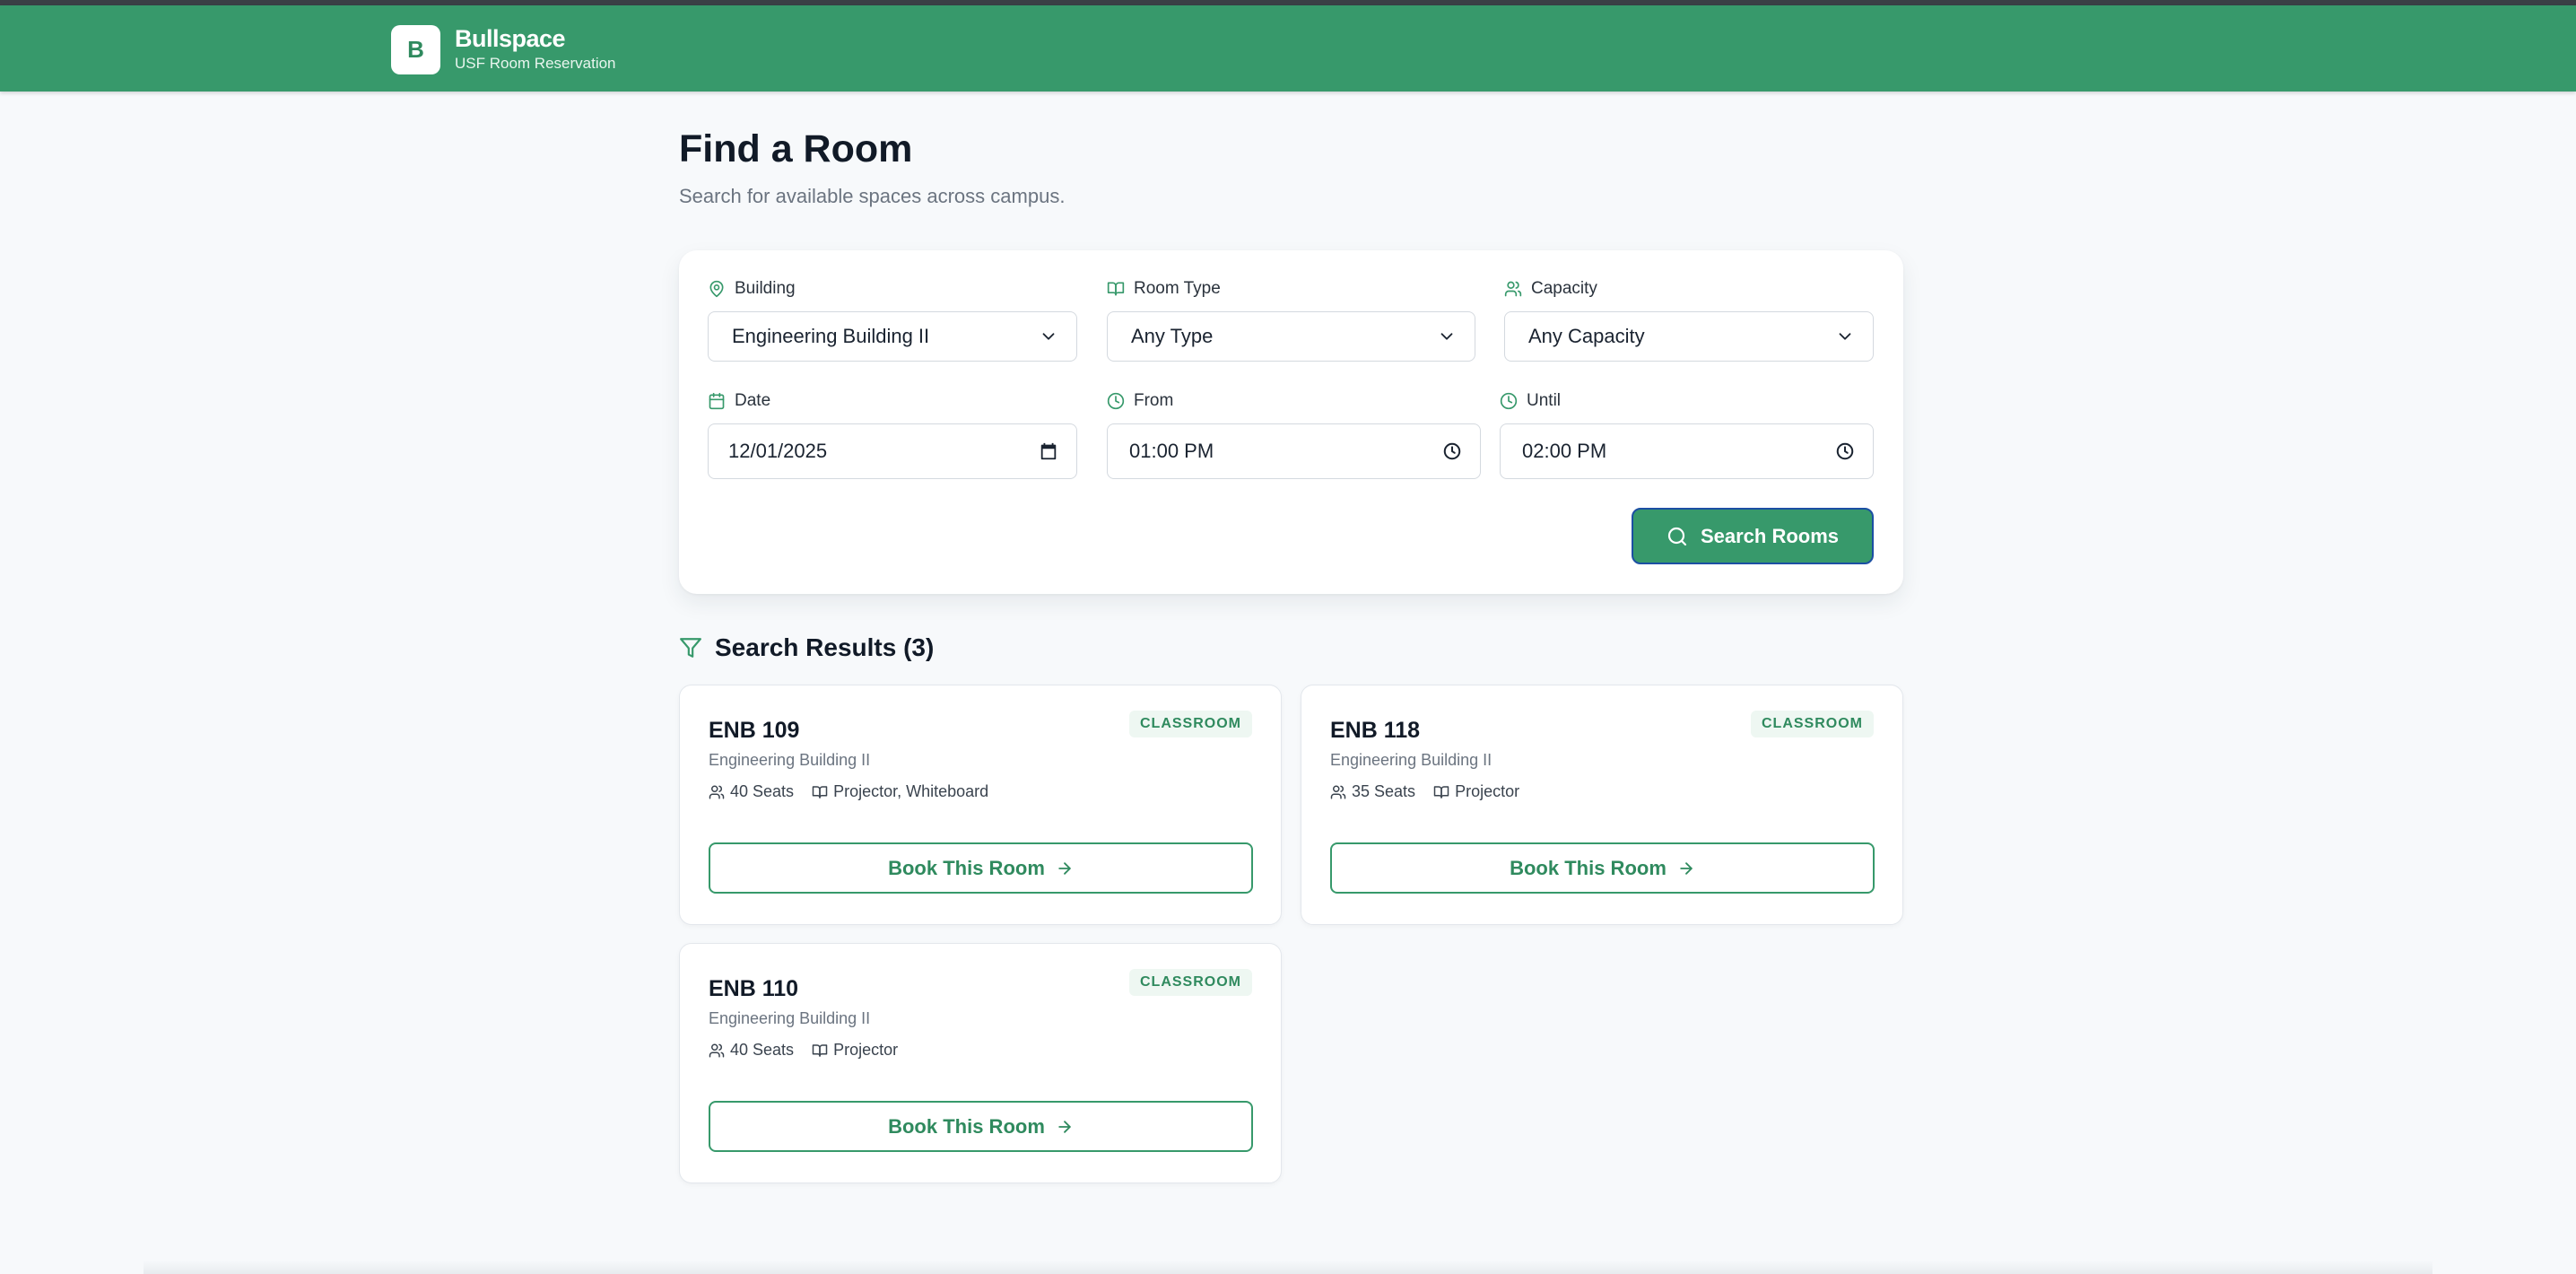 The width and height of the screenshot is (2576, 1274). Describe the element at coordinates (716, 289) in the screenshot. I see `map-pin-icon` at that location.